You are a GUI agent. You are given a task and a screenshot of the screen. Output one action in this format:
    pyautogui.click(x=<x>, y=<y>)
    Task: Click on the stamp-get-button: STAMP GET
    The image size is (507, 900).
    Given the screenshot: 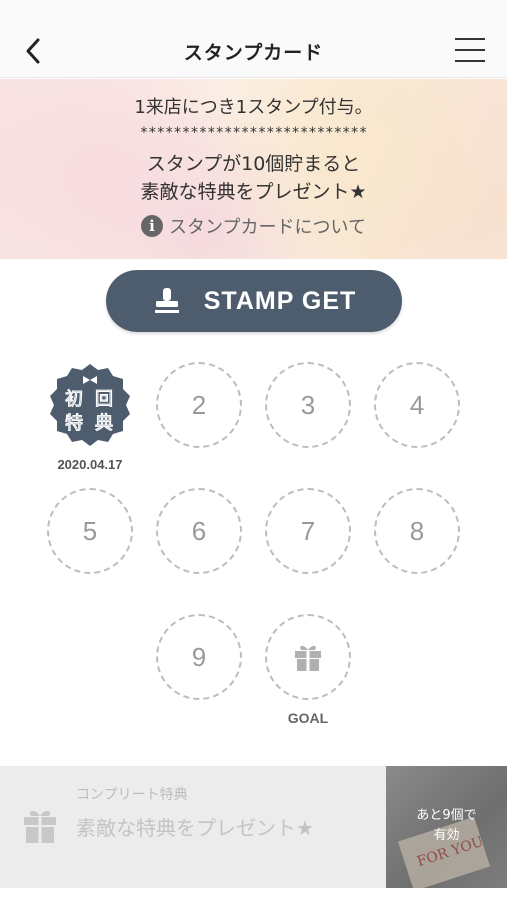 What is the action you would take?
    pyautogui.click(x=254, y=301)
    